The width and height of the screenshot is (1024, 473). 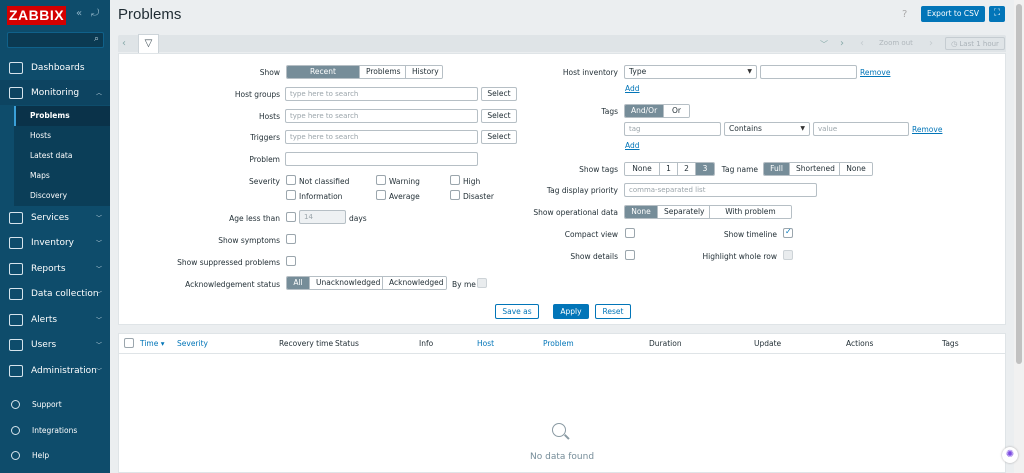 What do you see at coordinates (346, 283) in the screenshot?
I see `ack-unacknowledged: Unacknowledged` at bounding box center [346, 283].